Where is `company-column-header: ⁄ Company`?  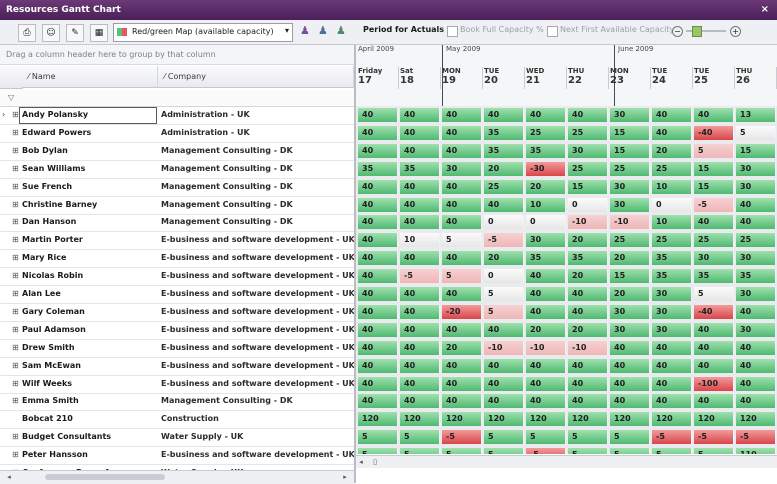 company-column-header: ⁄ Company is located at coordinates (256, 77).